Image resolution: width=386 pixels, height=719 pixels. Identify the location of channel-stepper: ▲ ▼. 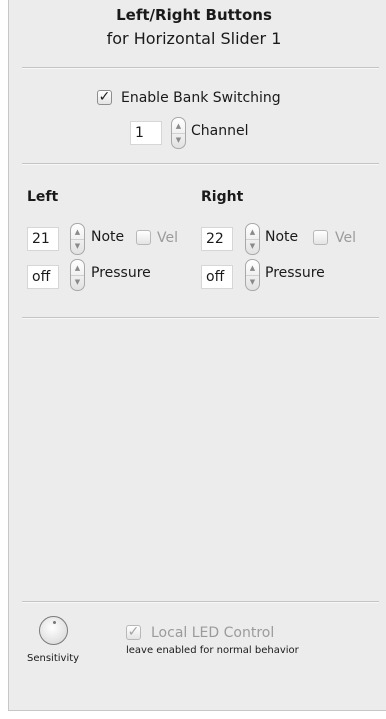
(178, 133).